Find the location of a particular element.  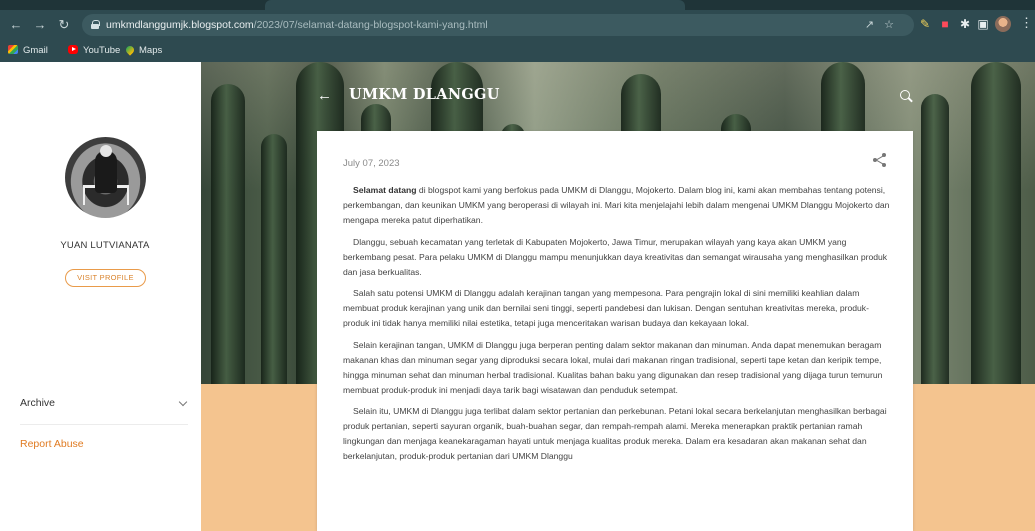

post-date: July 07, 2023 is located at coordinates (371, 163).